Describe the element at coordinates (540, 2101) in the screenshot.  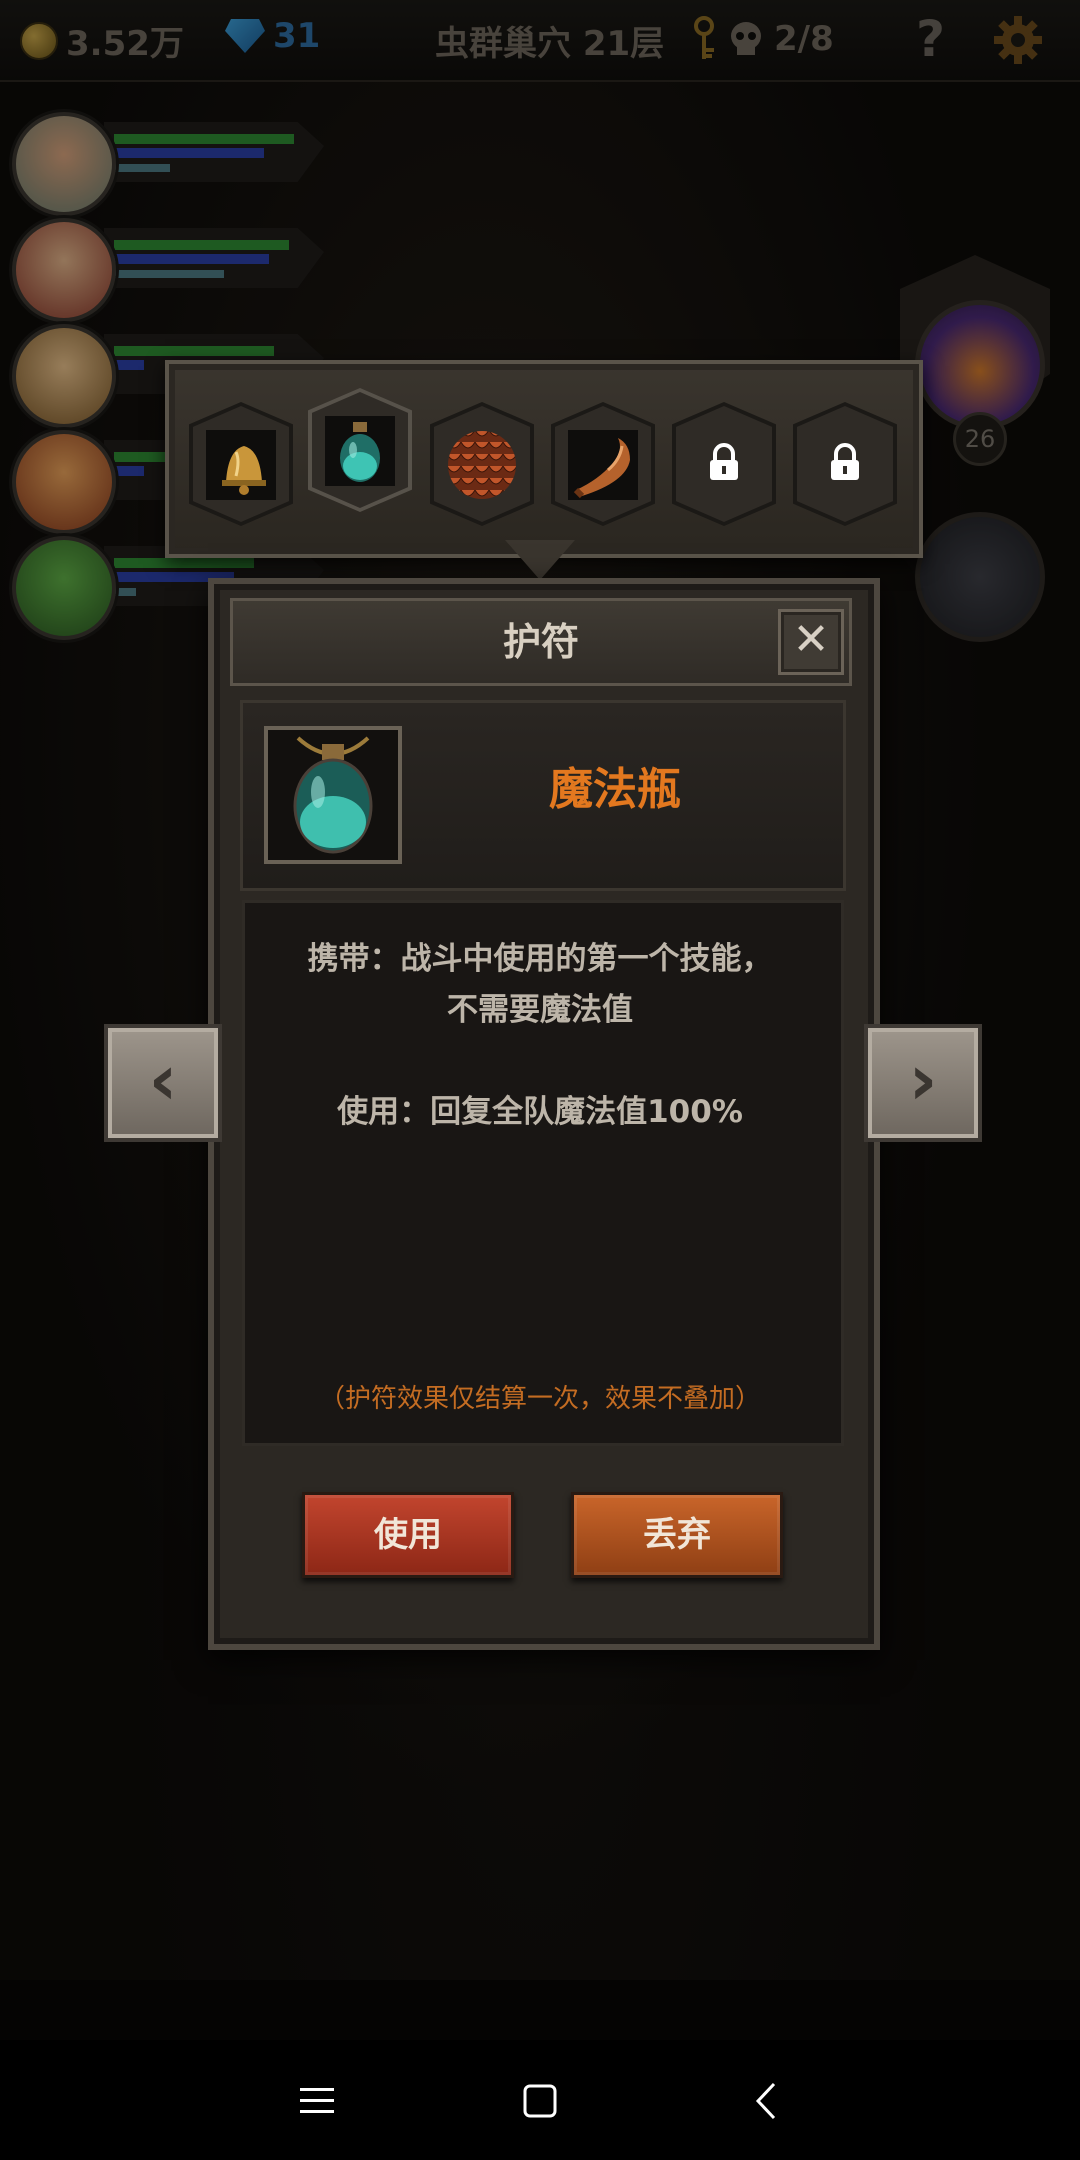
I see `home-icon` at that location.